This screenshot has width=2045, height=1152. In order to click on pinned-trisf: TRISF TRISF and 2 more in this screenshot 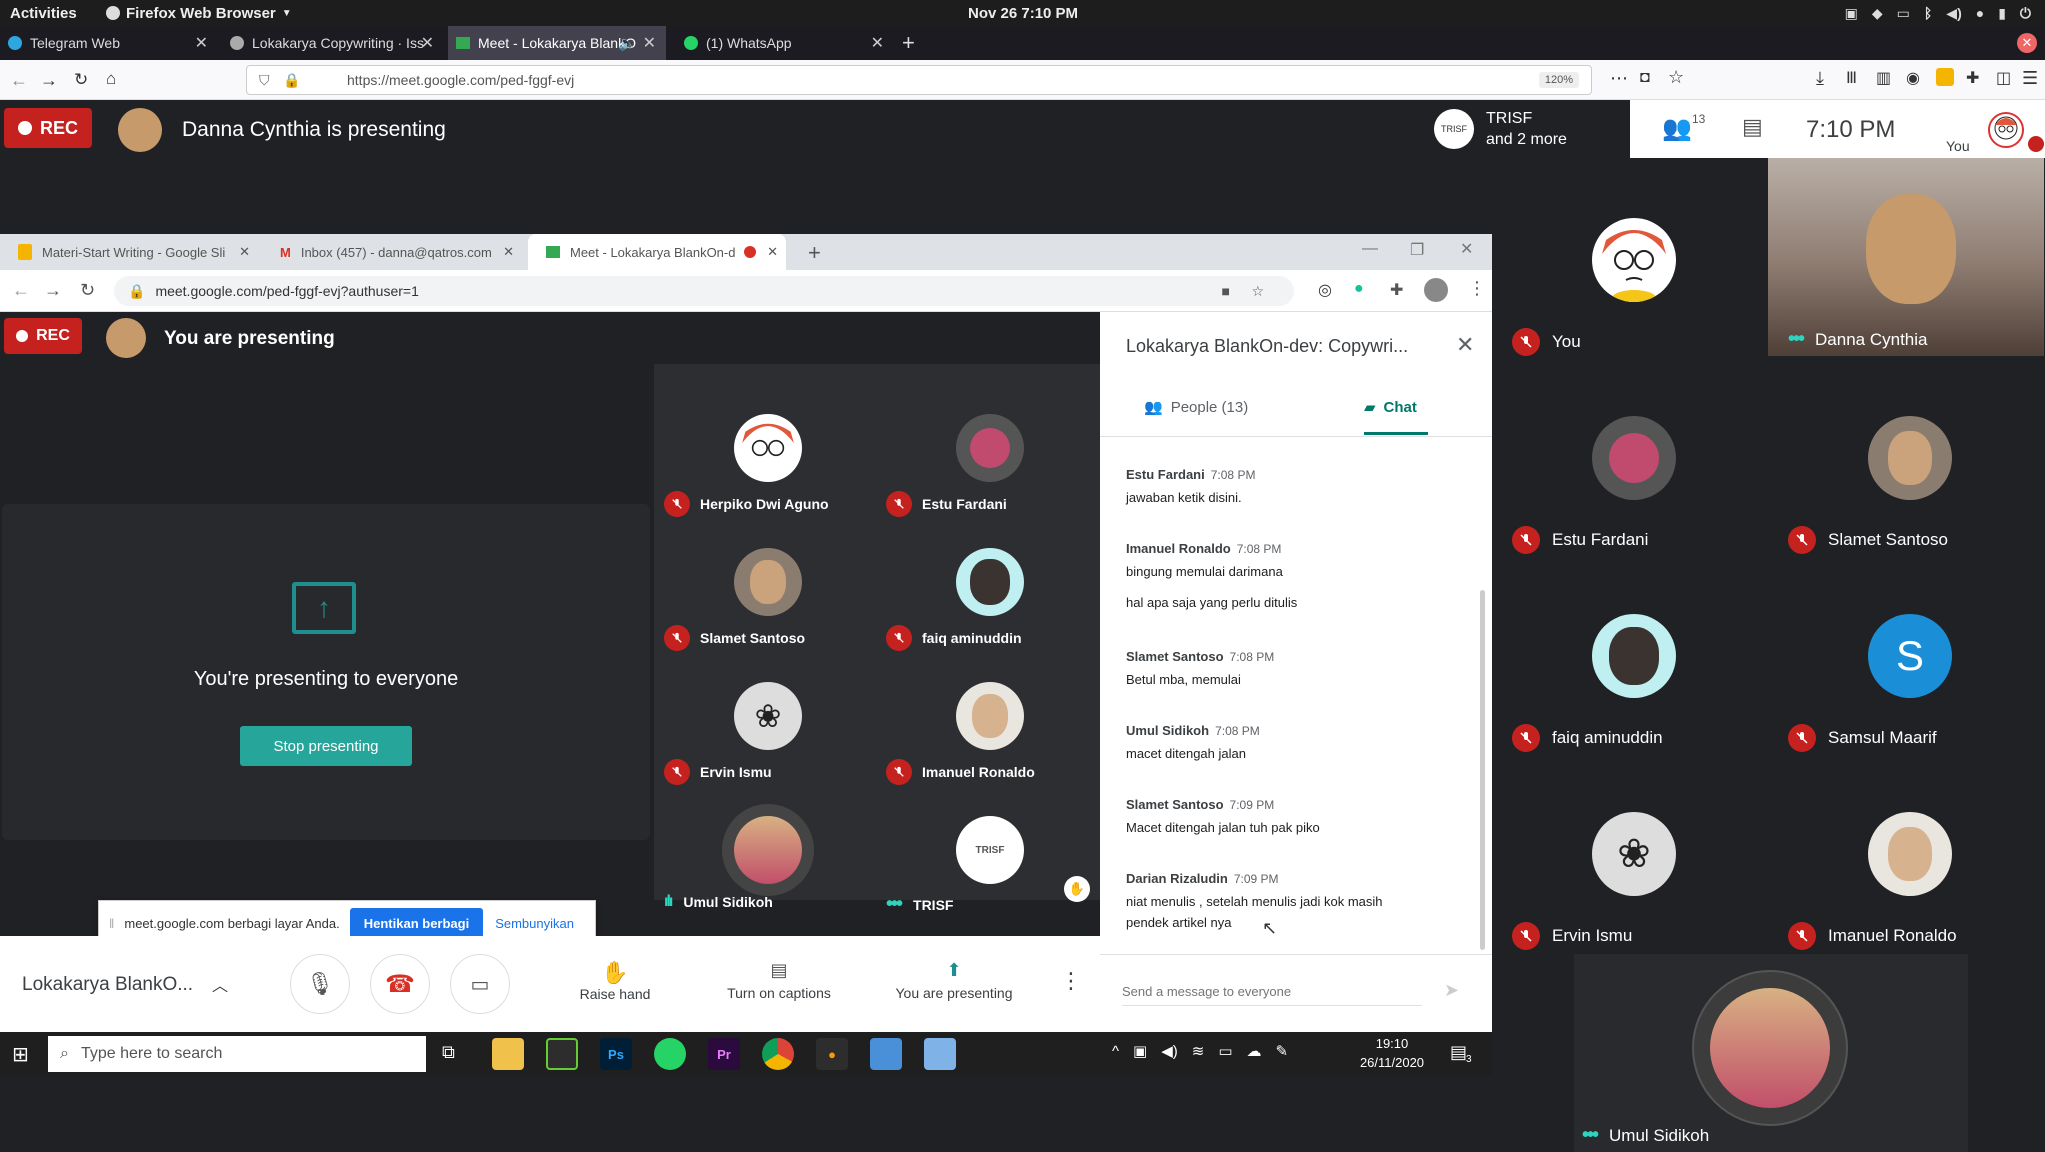, I will do `click(1527, 129)`.